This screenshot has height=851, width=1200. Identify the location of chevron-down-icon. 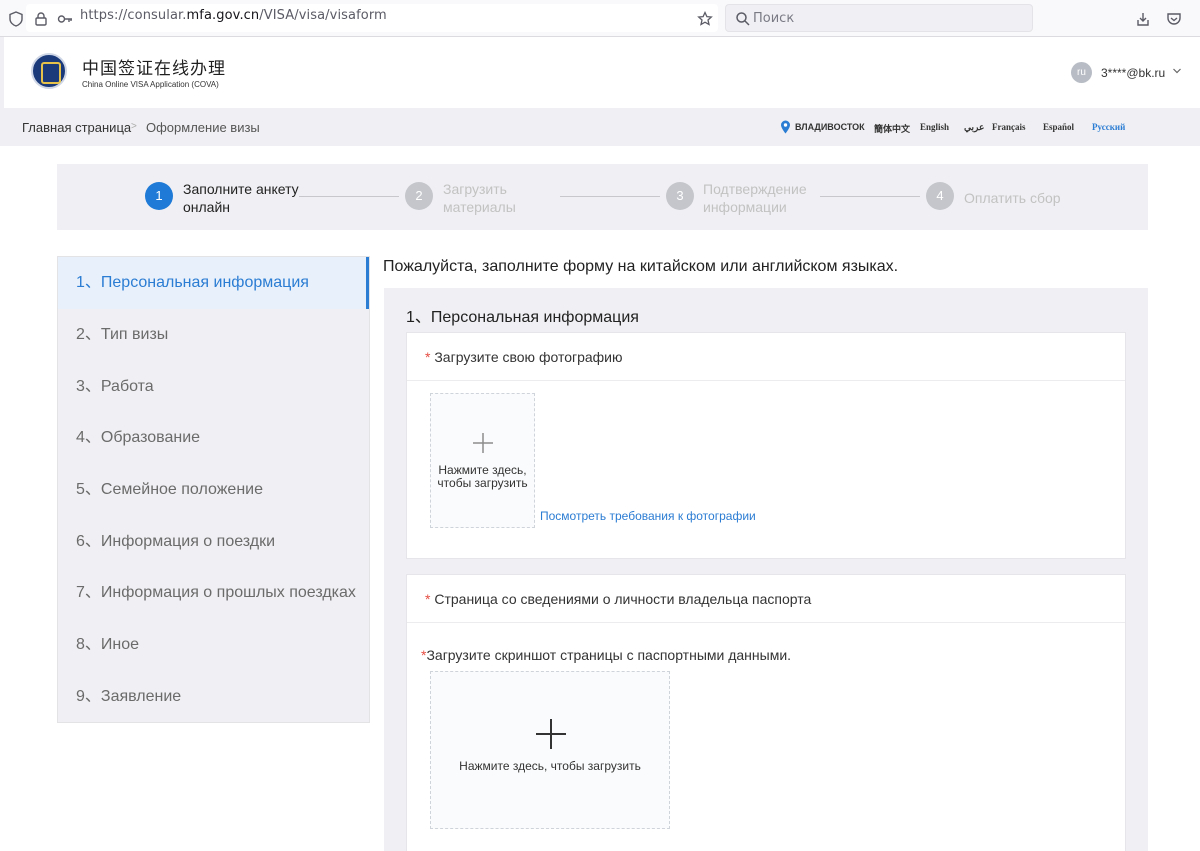
(1177, 71).